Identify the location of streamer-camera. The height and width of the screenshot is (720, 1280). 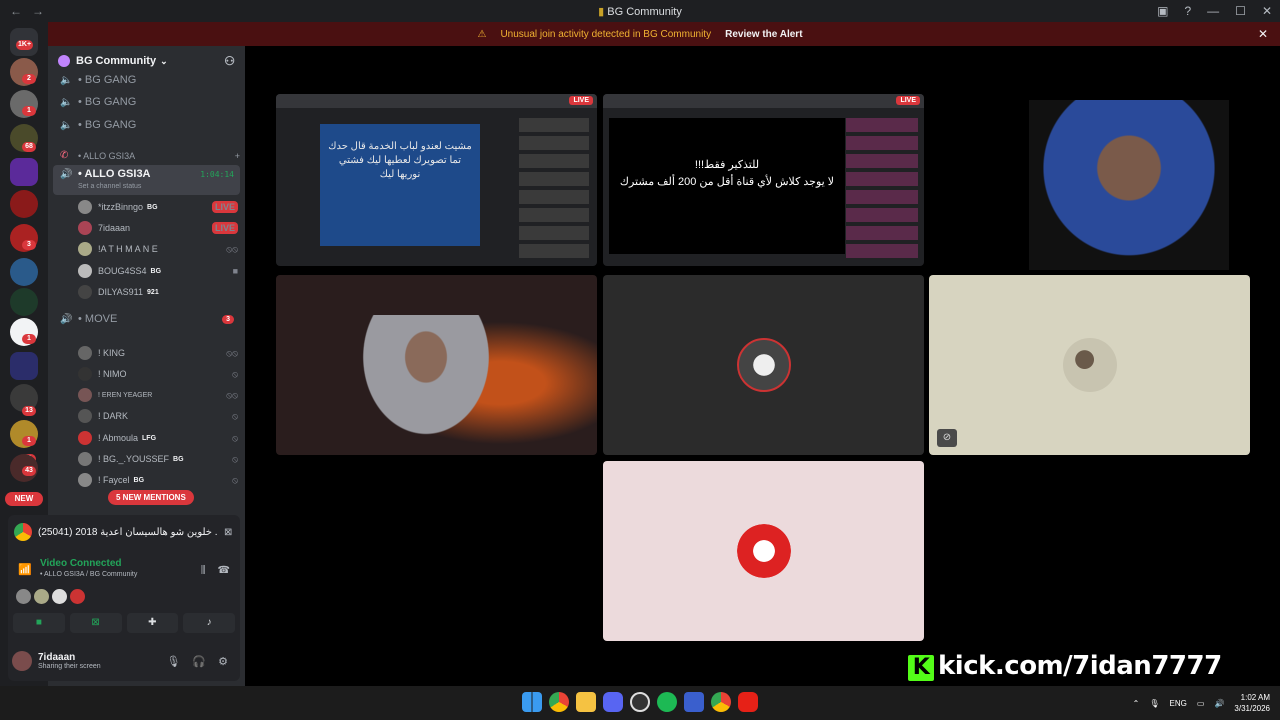
(1129, 185).